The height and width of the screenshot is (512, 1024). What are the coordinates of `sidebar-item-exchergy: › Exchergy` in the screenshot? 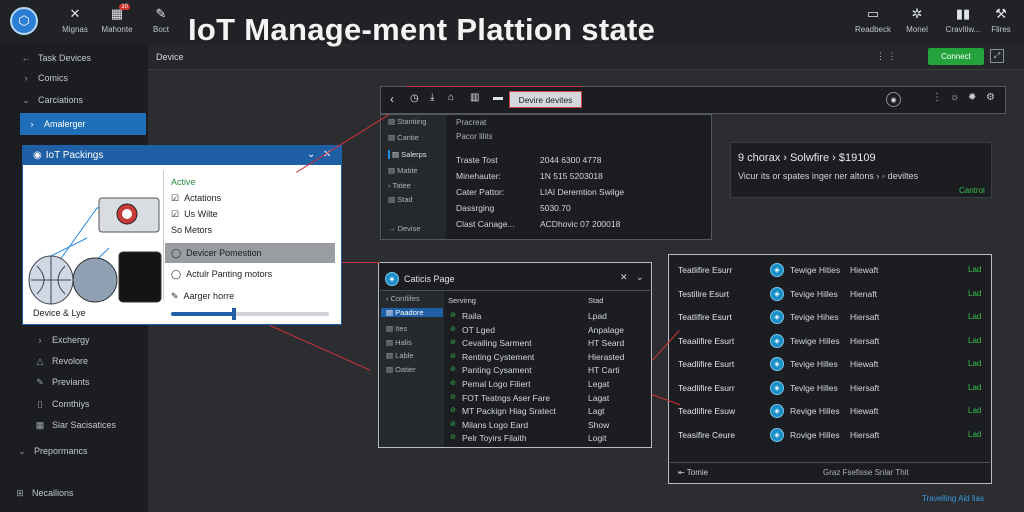 It's located at (74, 340).